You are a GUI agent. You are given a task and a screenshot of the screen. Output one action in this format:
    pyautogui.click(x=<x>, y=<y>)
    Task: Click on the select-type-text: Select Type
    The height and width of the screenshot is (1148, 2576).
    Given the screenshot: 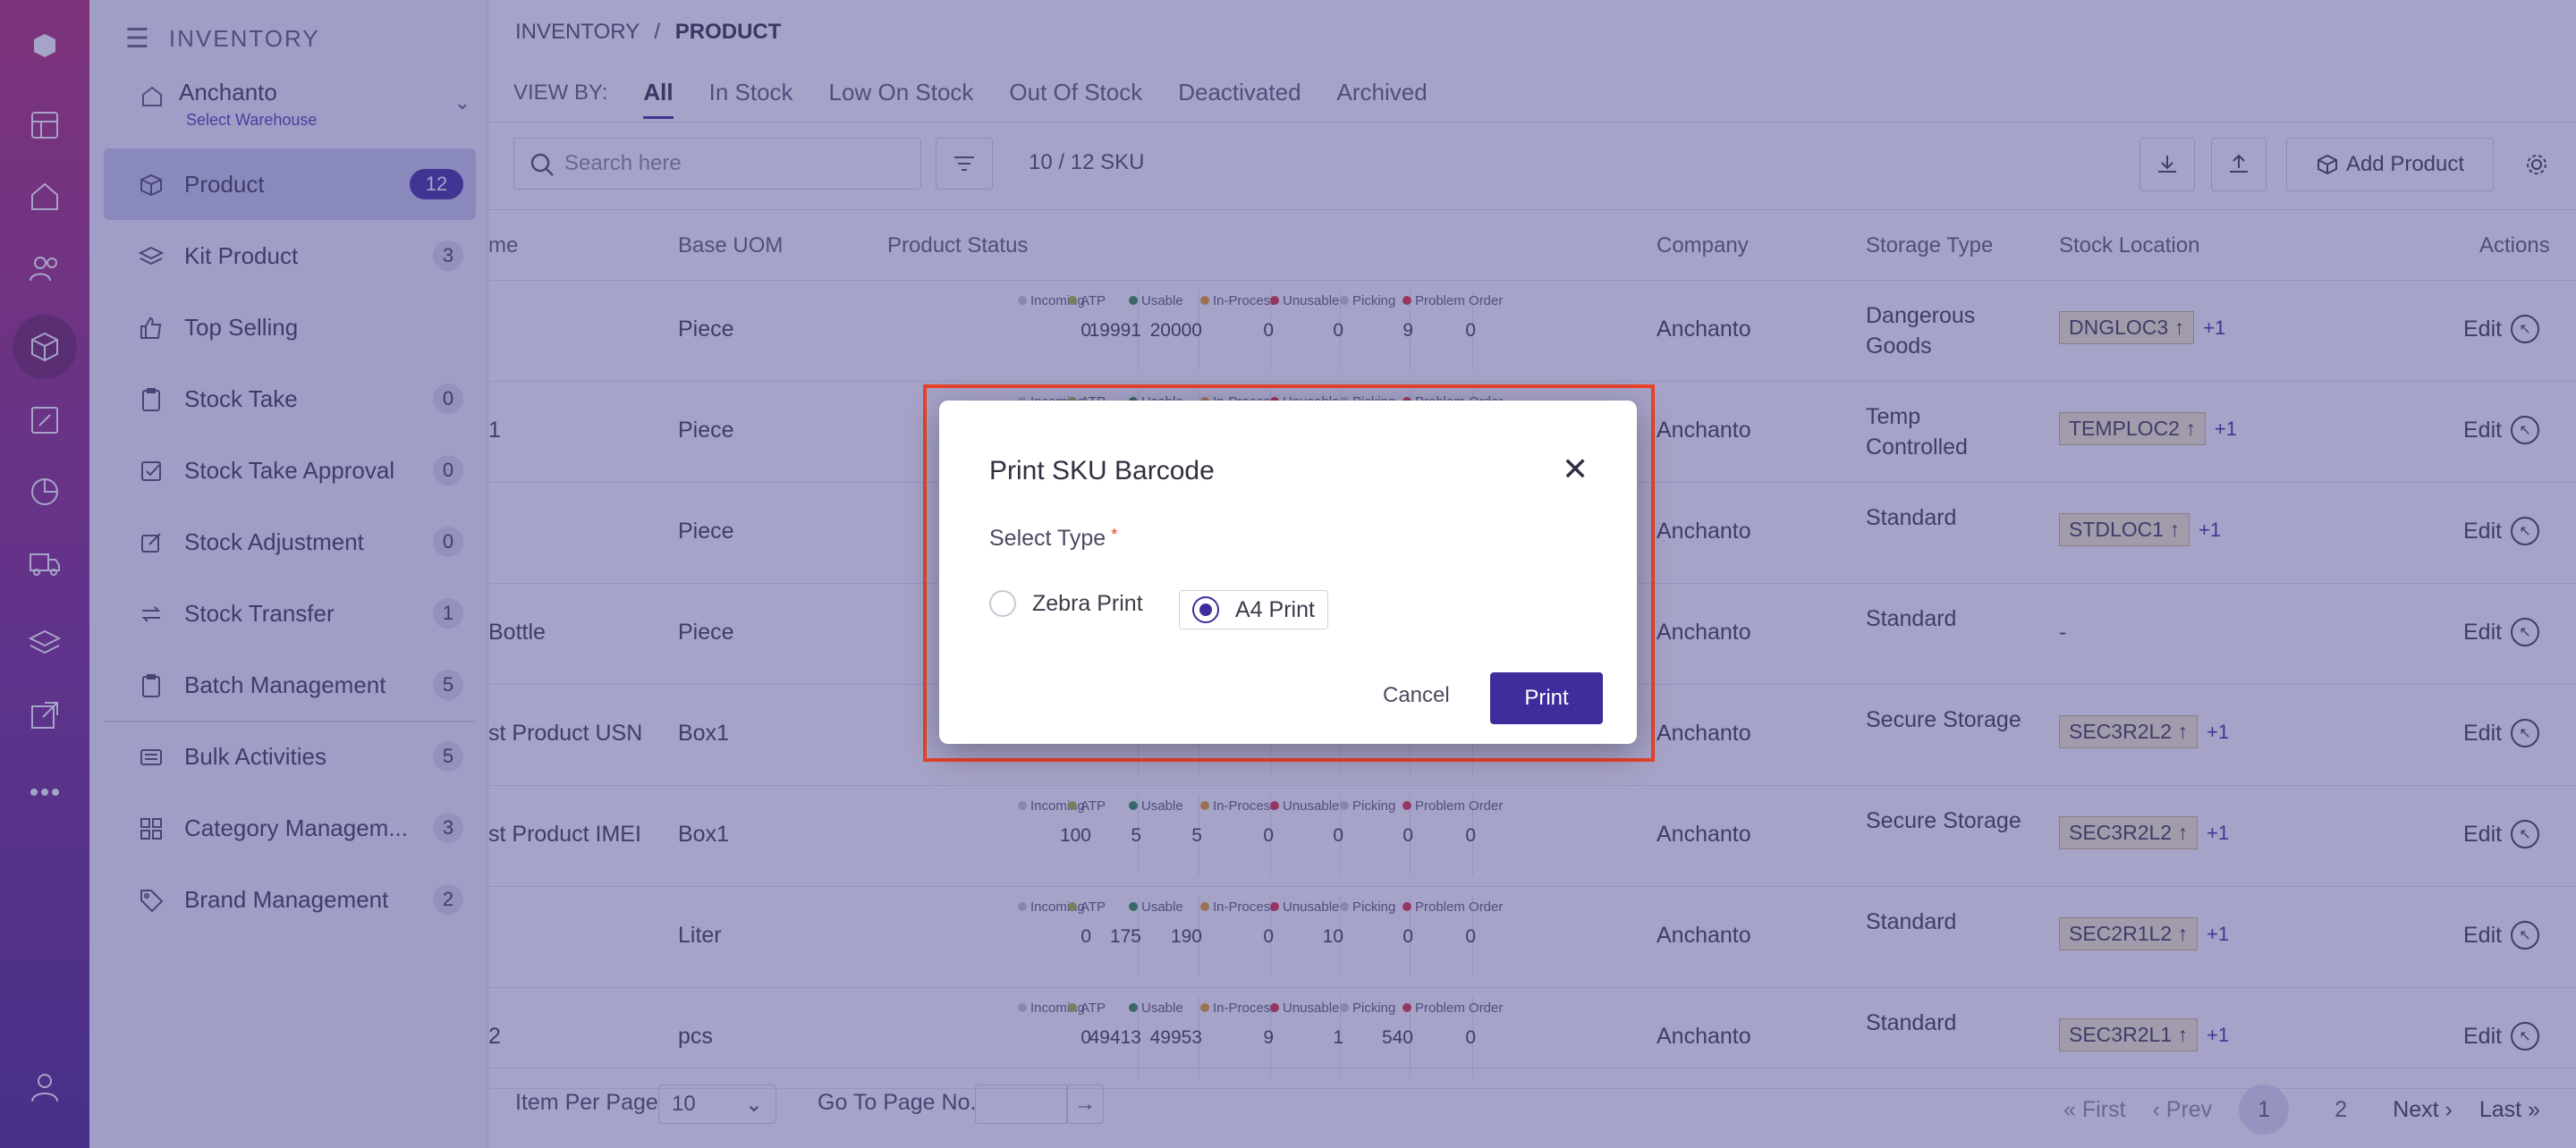 What is the action you would take?
    pyautogui.click(x=1047, y=538)
    